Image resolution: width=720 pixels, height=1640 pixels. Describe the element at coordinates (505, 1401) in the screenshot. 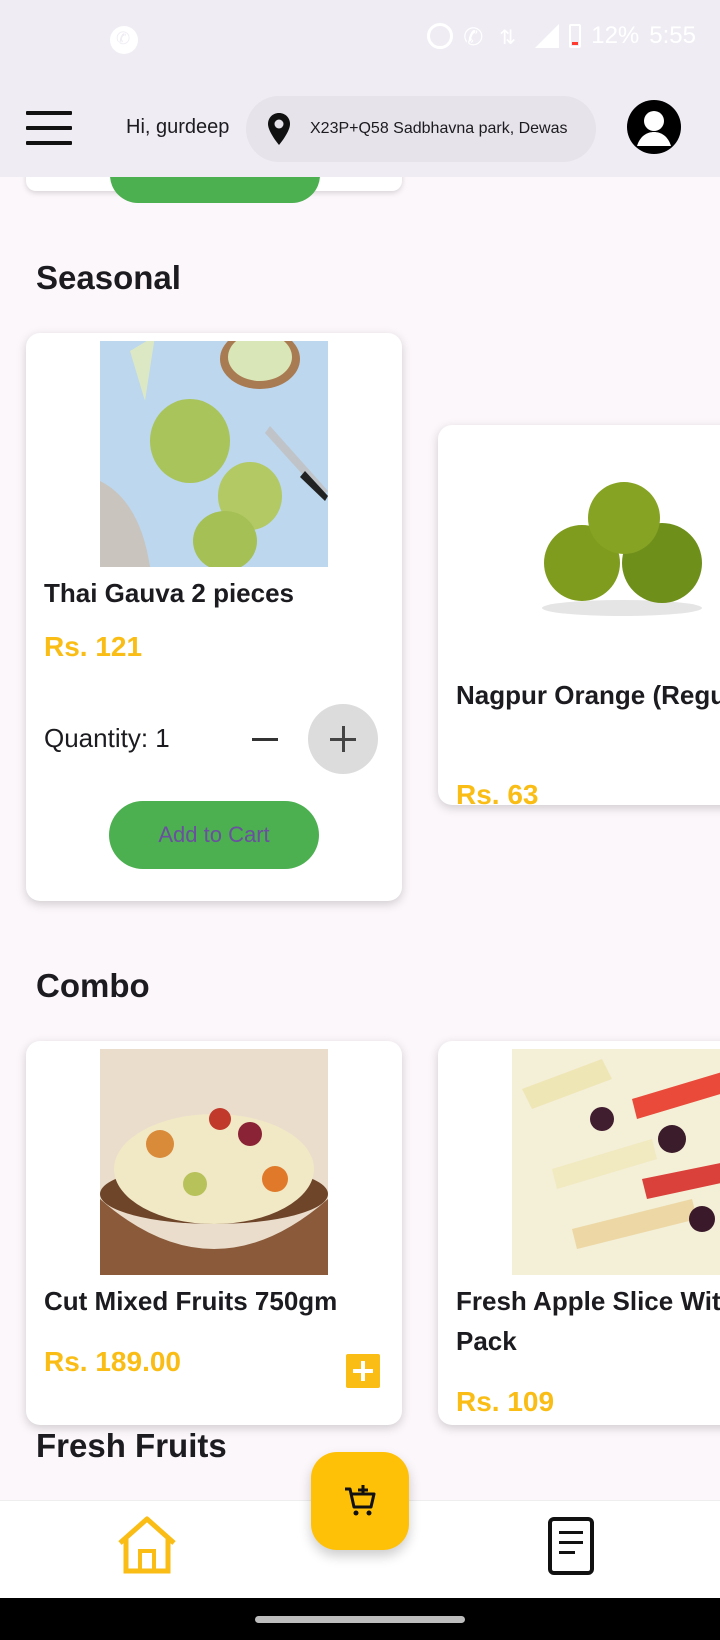

I see `product-price: Rs. 109` at that location.